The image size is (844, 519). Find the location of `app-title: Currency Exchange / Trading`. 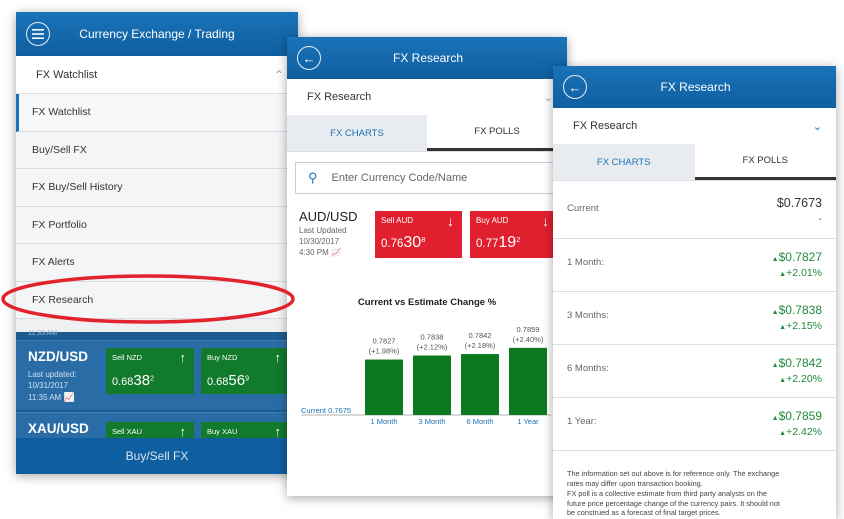

app-title: Currency Exchange / Trading is located at coordinates (157, 34).